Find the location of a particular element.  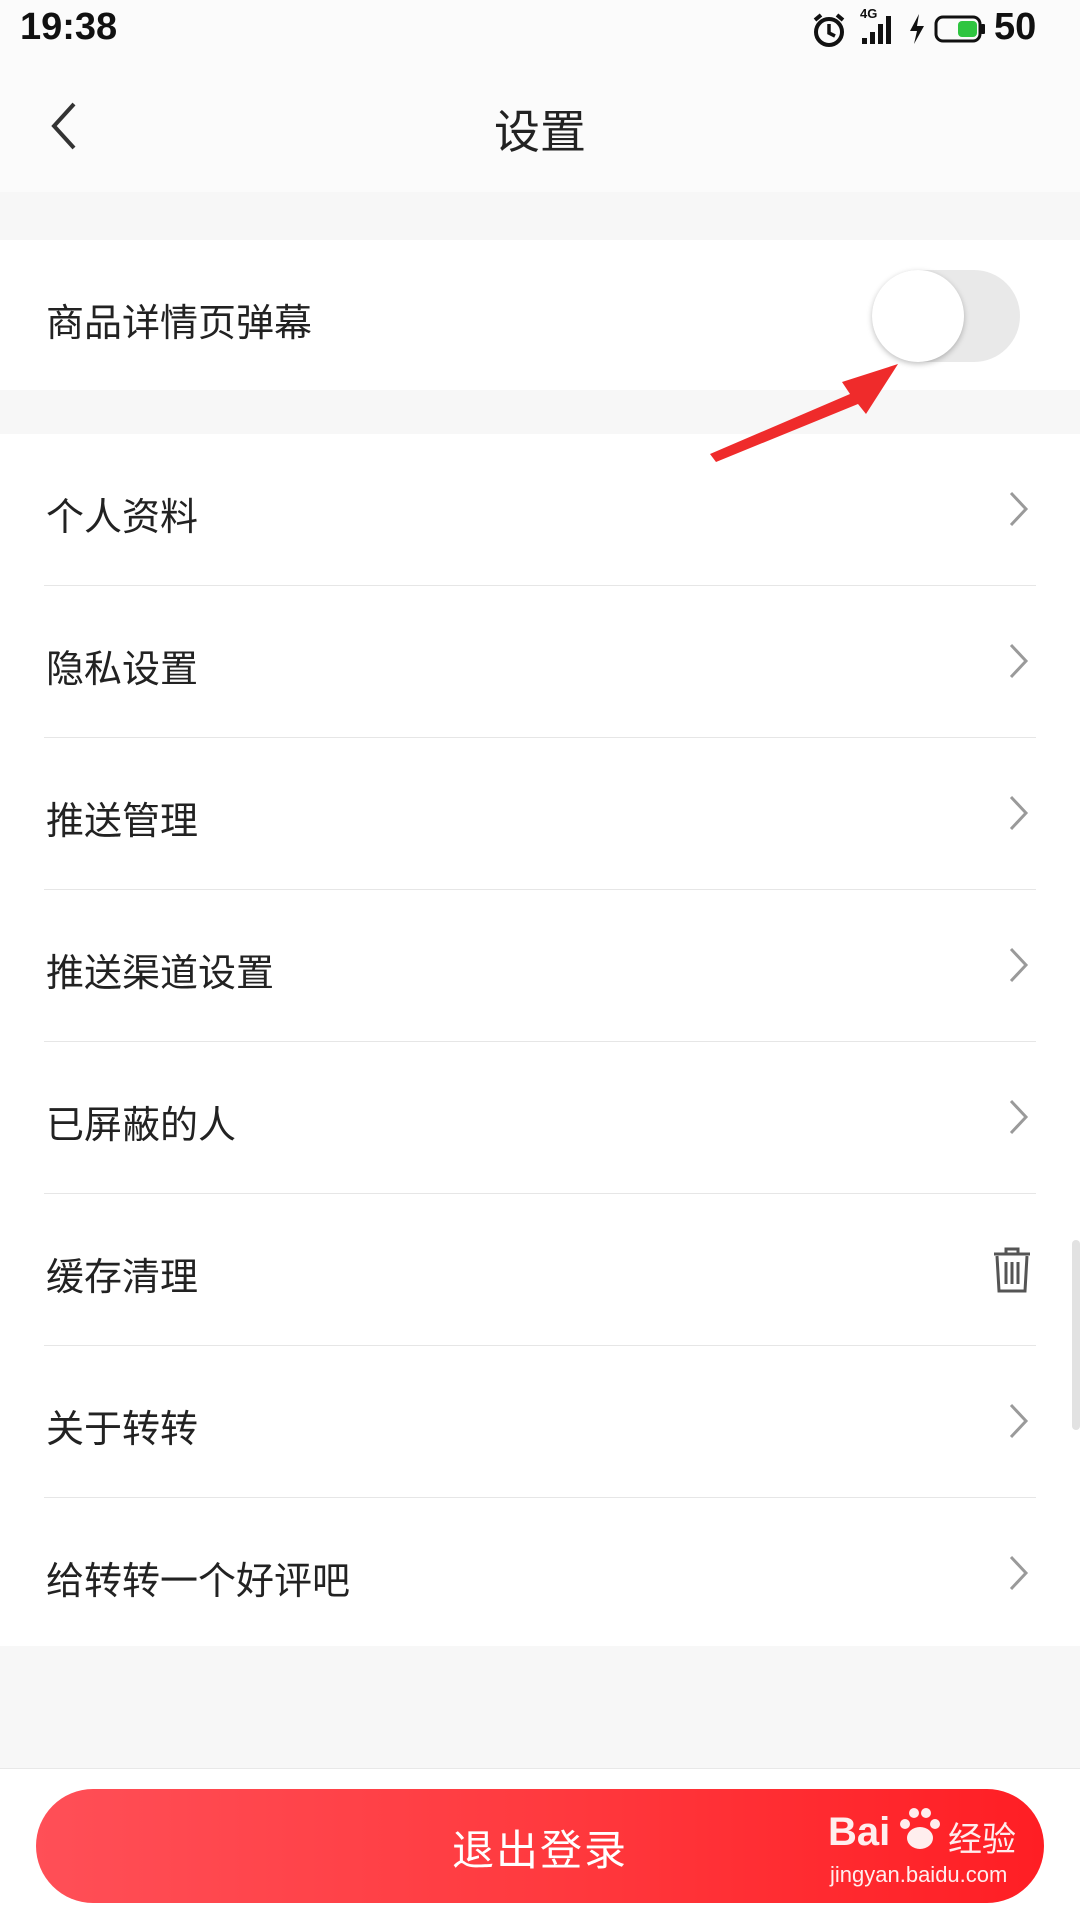

paw-icon is located at coordinates (920, 1828).